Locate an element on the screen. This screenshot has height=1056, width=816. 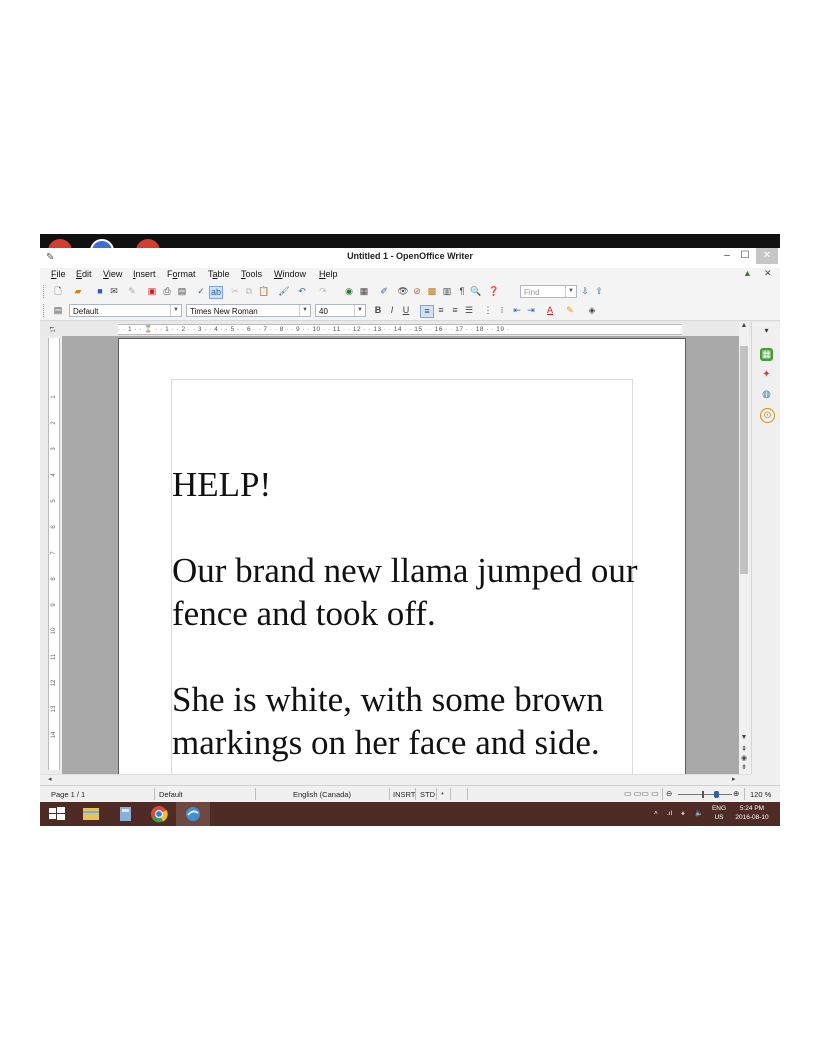
italic-button: I is located at coordinates (392, 310).